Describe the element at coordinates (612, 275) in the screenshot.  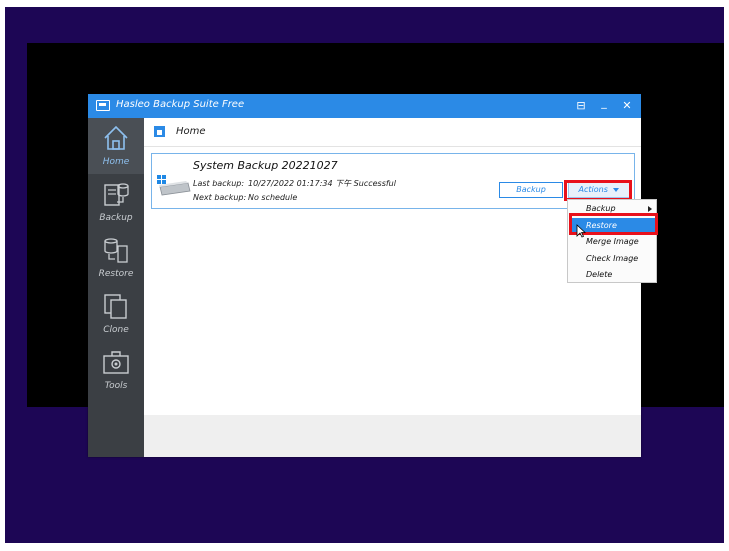
I see `menu-item-delete: Delete` at that location.